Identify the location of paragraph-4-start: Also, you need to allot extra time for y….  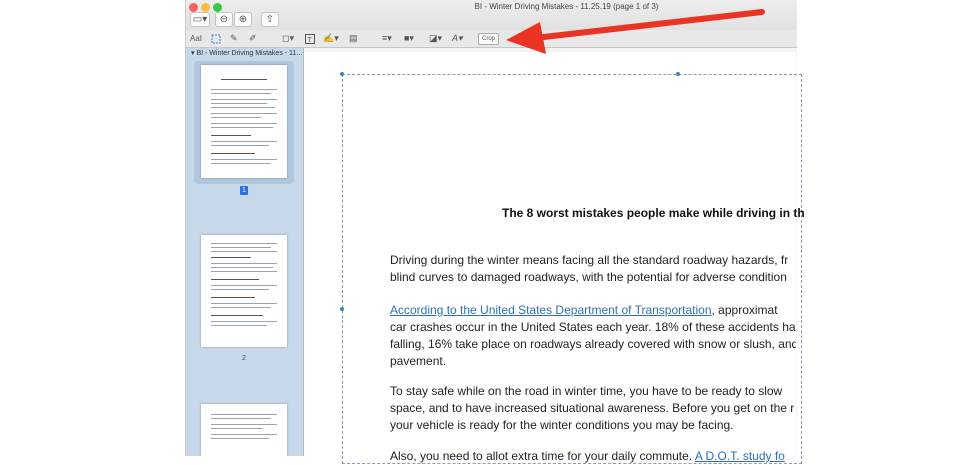
(542, 456).